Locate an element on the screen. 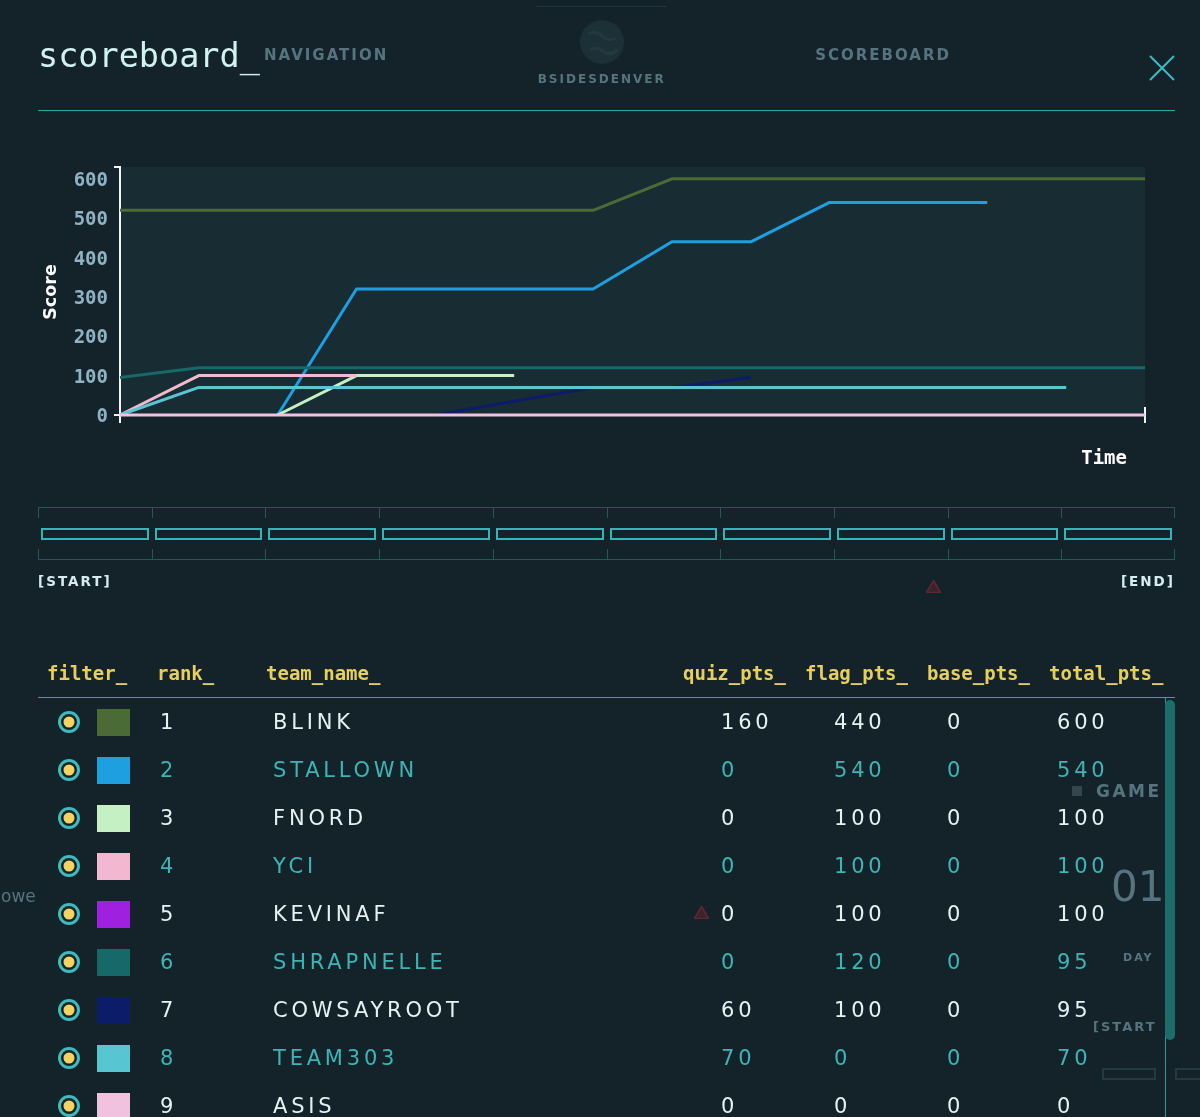 This screenshot has width=1200, height=1117. axis-tick-label: 500 is located at coordinates (90, 218).